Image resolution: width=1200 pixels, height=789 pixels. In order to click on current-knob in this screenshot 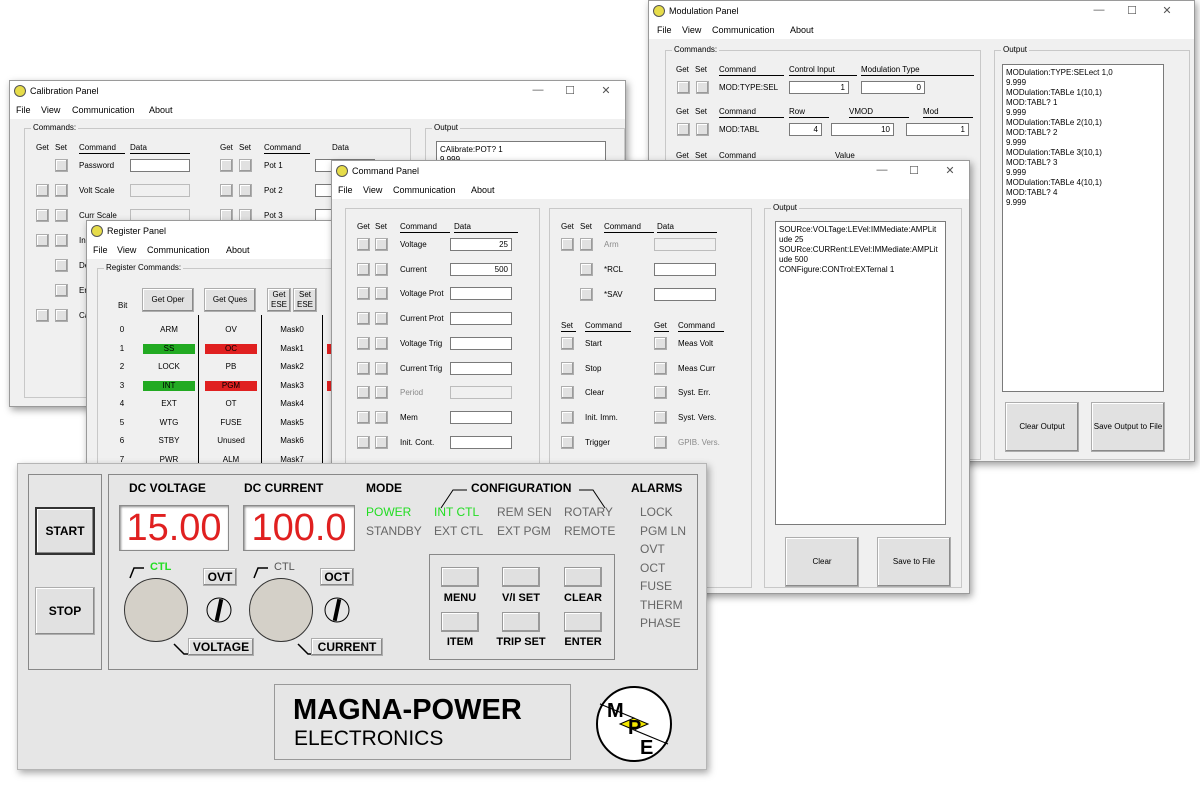, I will do `click(281, 610)`.